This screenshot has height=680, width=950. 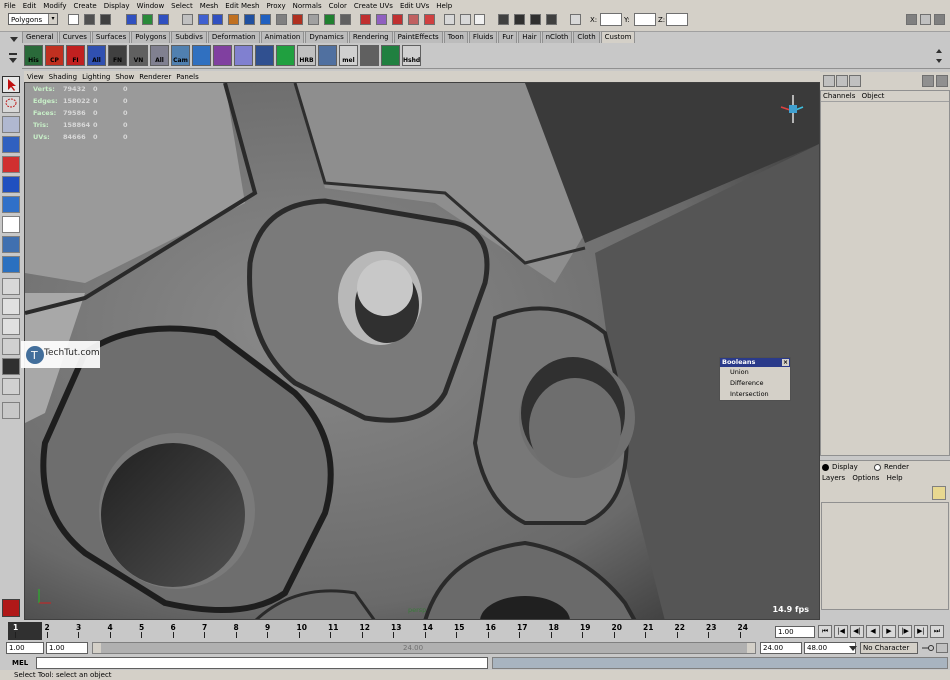 What do you see at coordinates (159, 55) in the screenshot?
I see `shelf-button-6-icon: All` at bounding box center [159, 55].